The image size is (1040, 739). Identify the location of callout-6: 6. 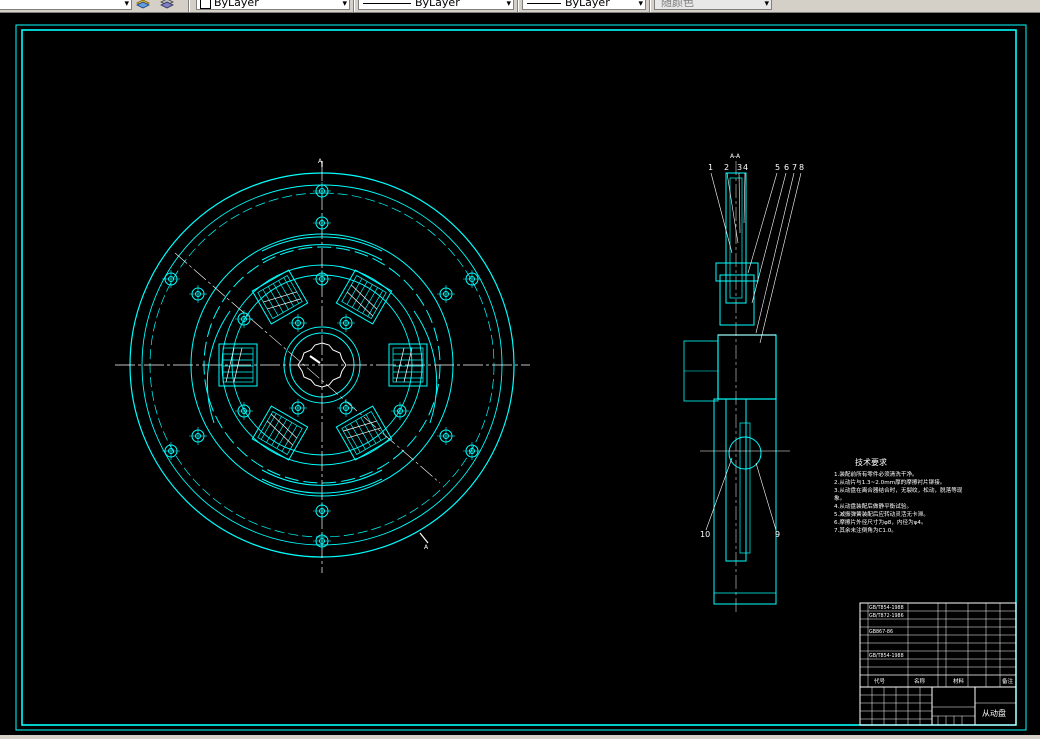
(786, 167).